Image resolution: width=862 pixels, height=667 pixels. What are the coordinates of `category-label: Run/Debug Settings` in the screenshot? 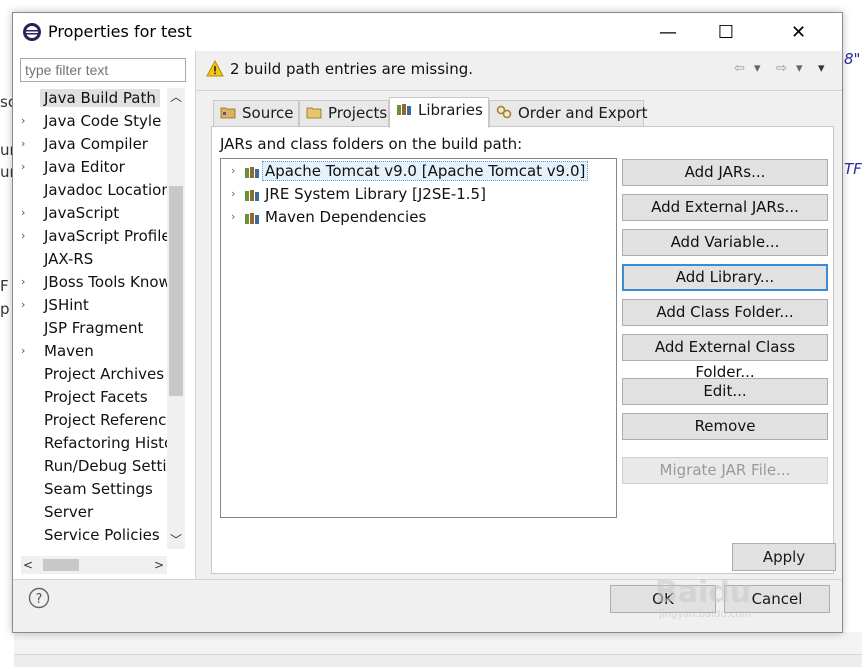 It's located at (105, 466).